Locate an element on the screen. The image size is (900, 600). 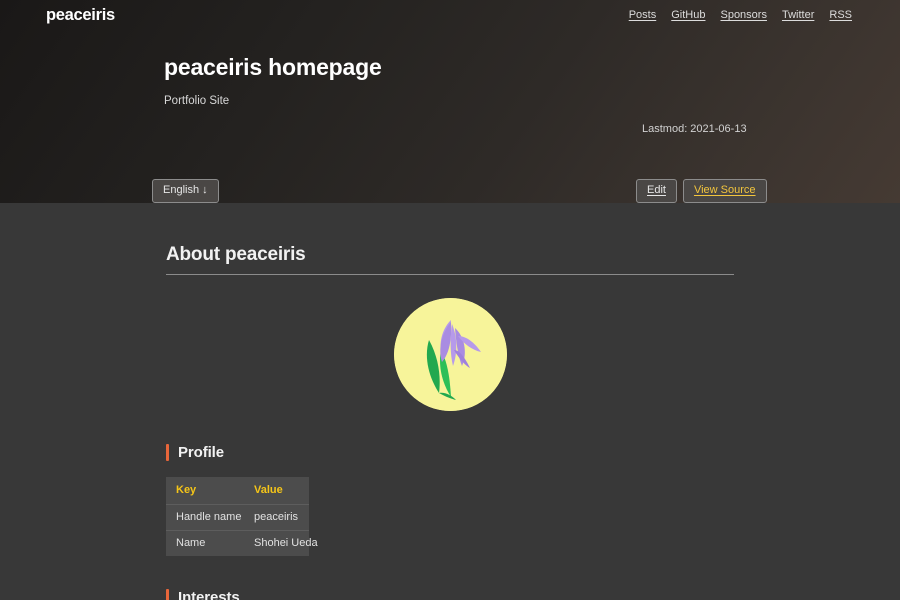
iris-flower-avatar-icon is located at coordinates (450, 354).